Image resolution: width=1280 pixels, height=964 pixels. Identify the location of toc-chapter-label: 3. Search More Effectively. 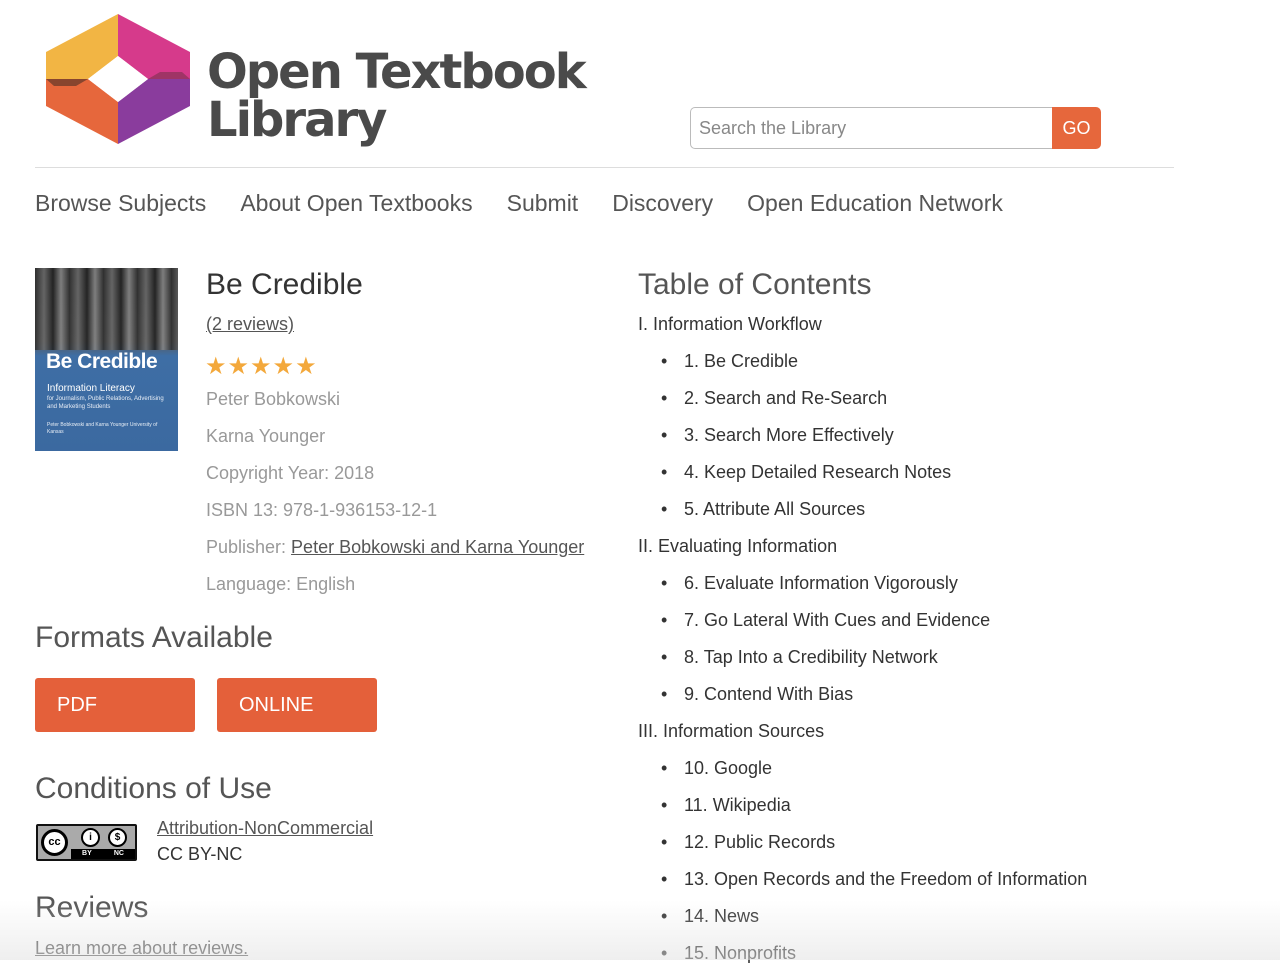
(789, 435).